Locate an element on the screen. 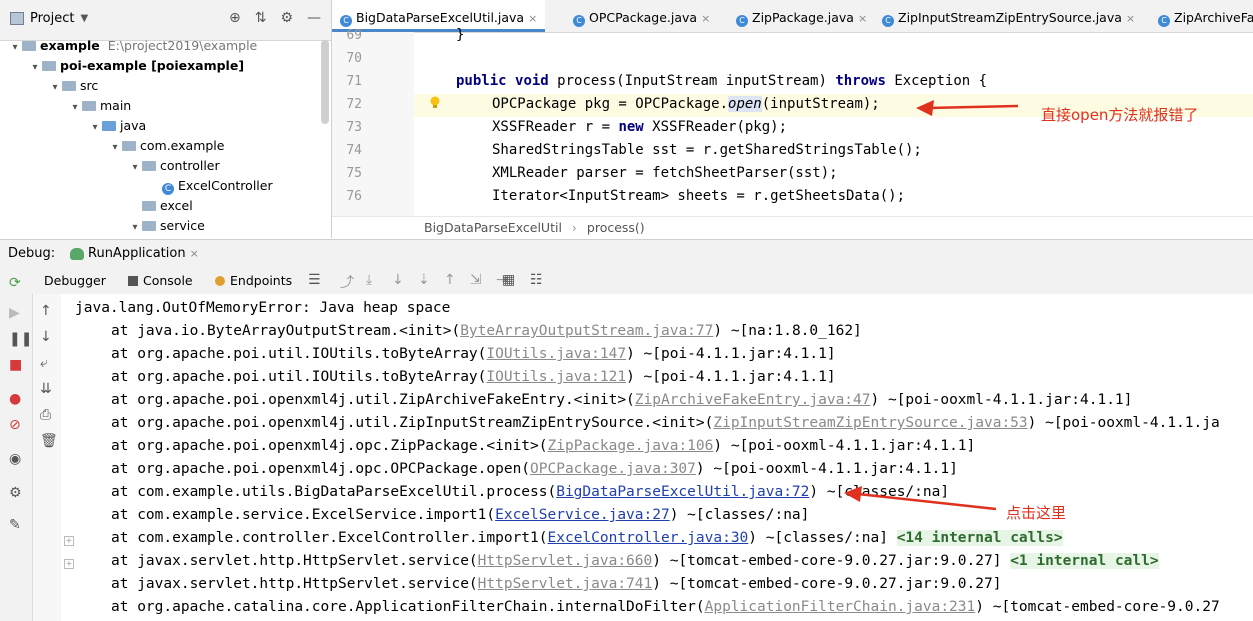  editor-tab: C BigDataParseExcelUtil.java × is located at coordinates (439, 16).